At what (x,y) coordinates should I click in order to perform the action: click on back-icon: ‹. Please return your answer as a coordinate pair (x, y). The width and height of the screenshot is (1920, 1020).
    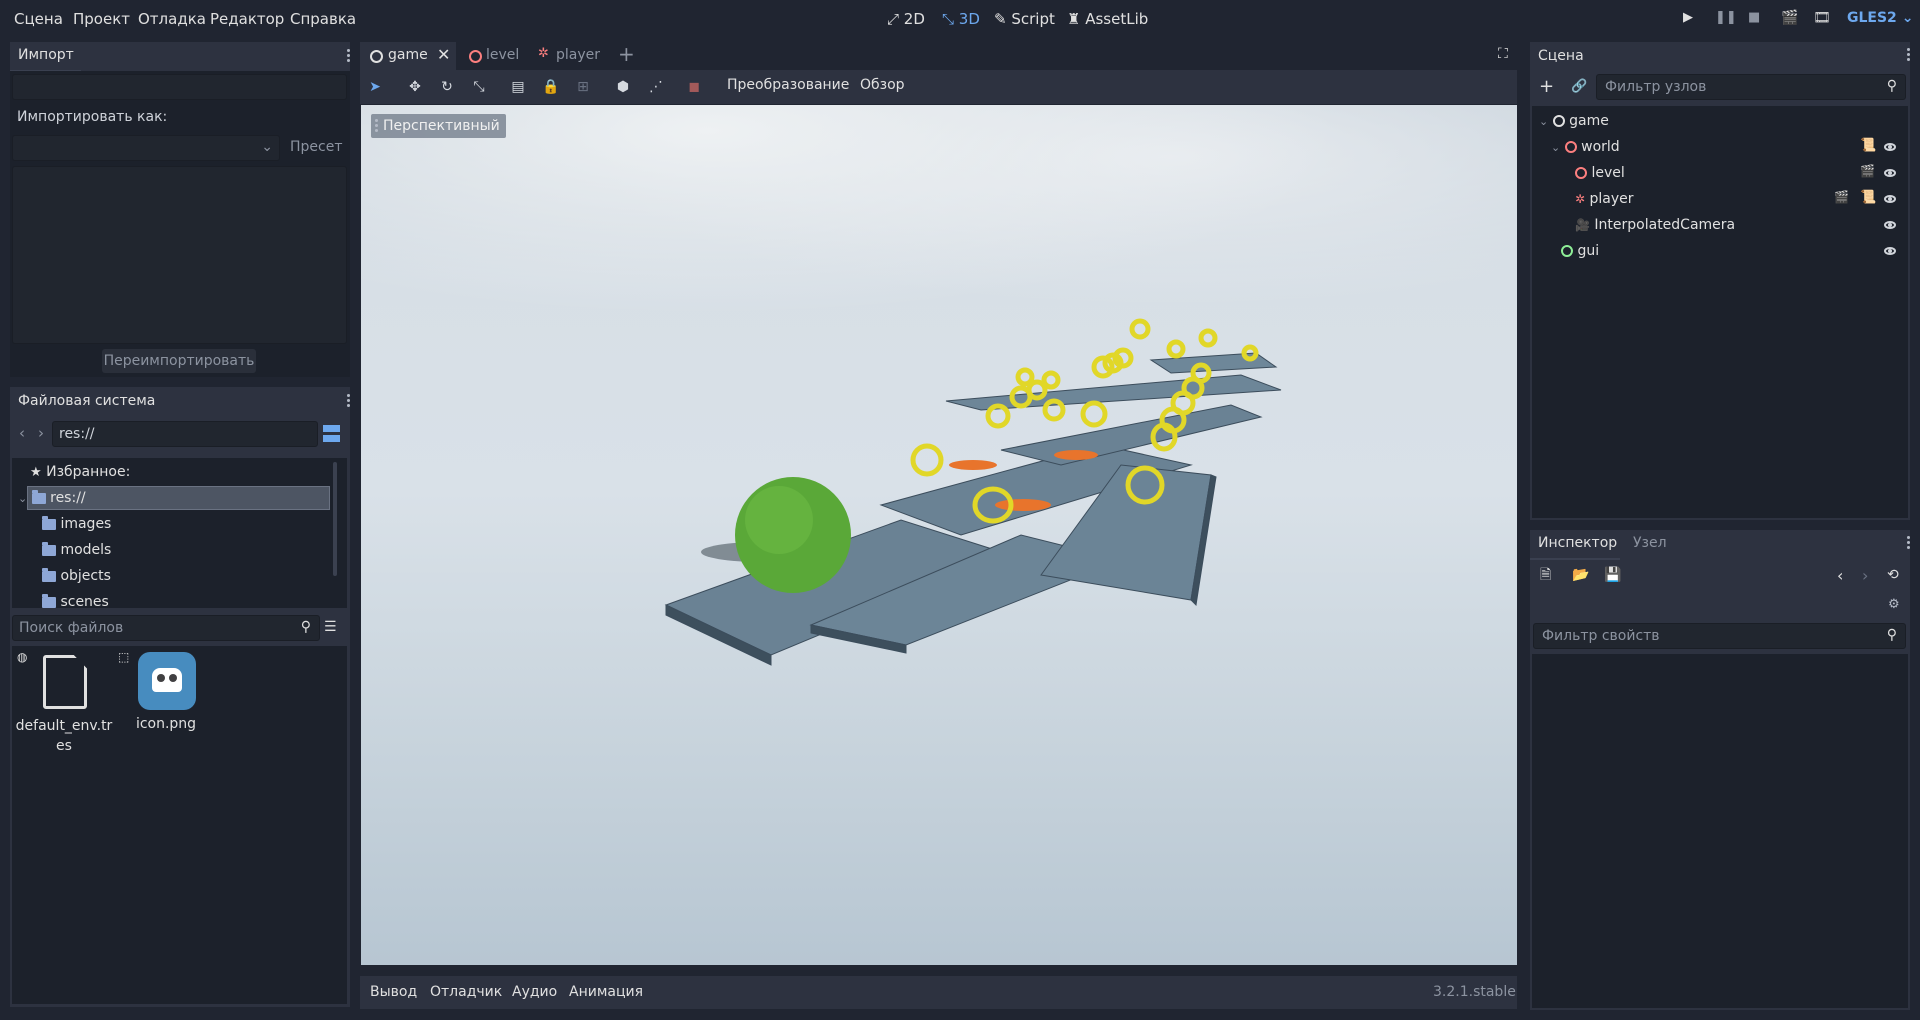
    Looking at the image, I should click on (22, 433).